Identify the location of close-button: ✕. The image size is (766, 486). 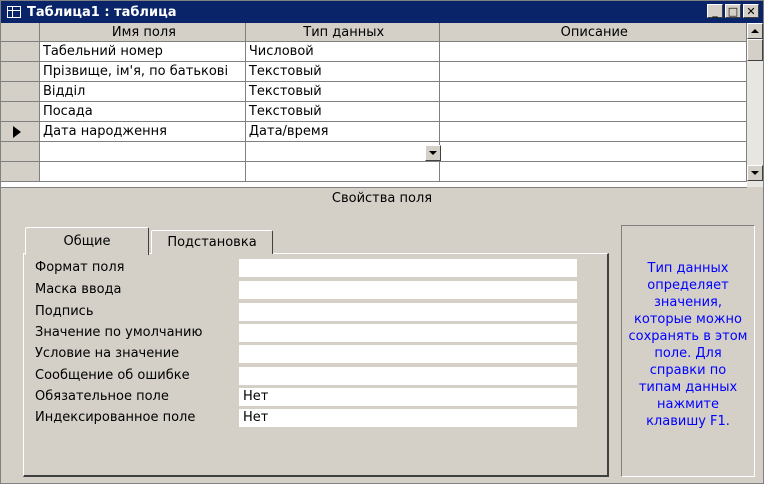
(751, 11).